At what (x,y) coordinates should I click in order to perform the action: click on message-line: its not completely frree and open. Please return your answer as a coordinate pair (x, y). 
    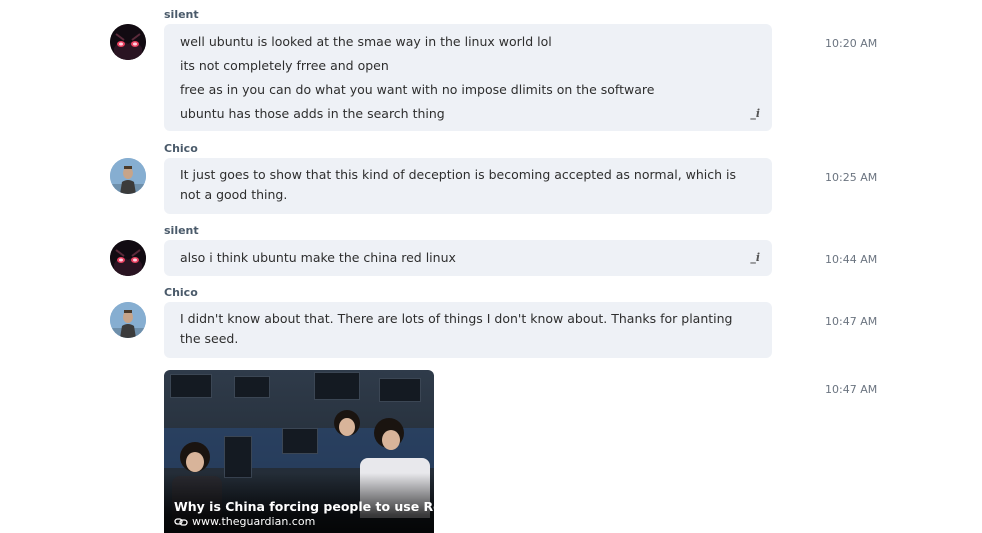
    Looking at the image, I should click on (284, 65).